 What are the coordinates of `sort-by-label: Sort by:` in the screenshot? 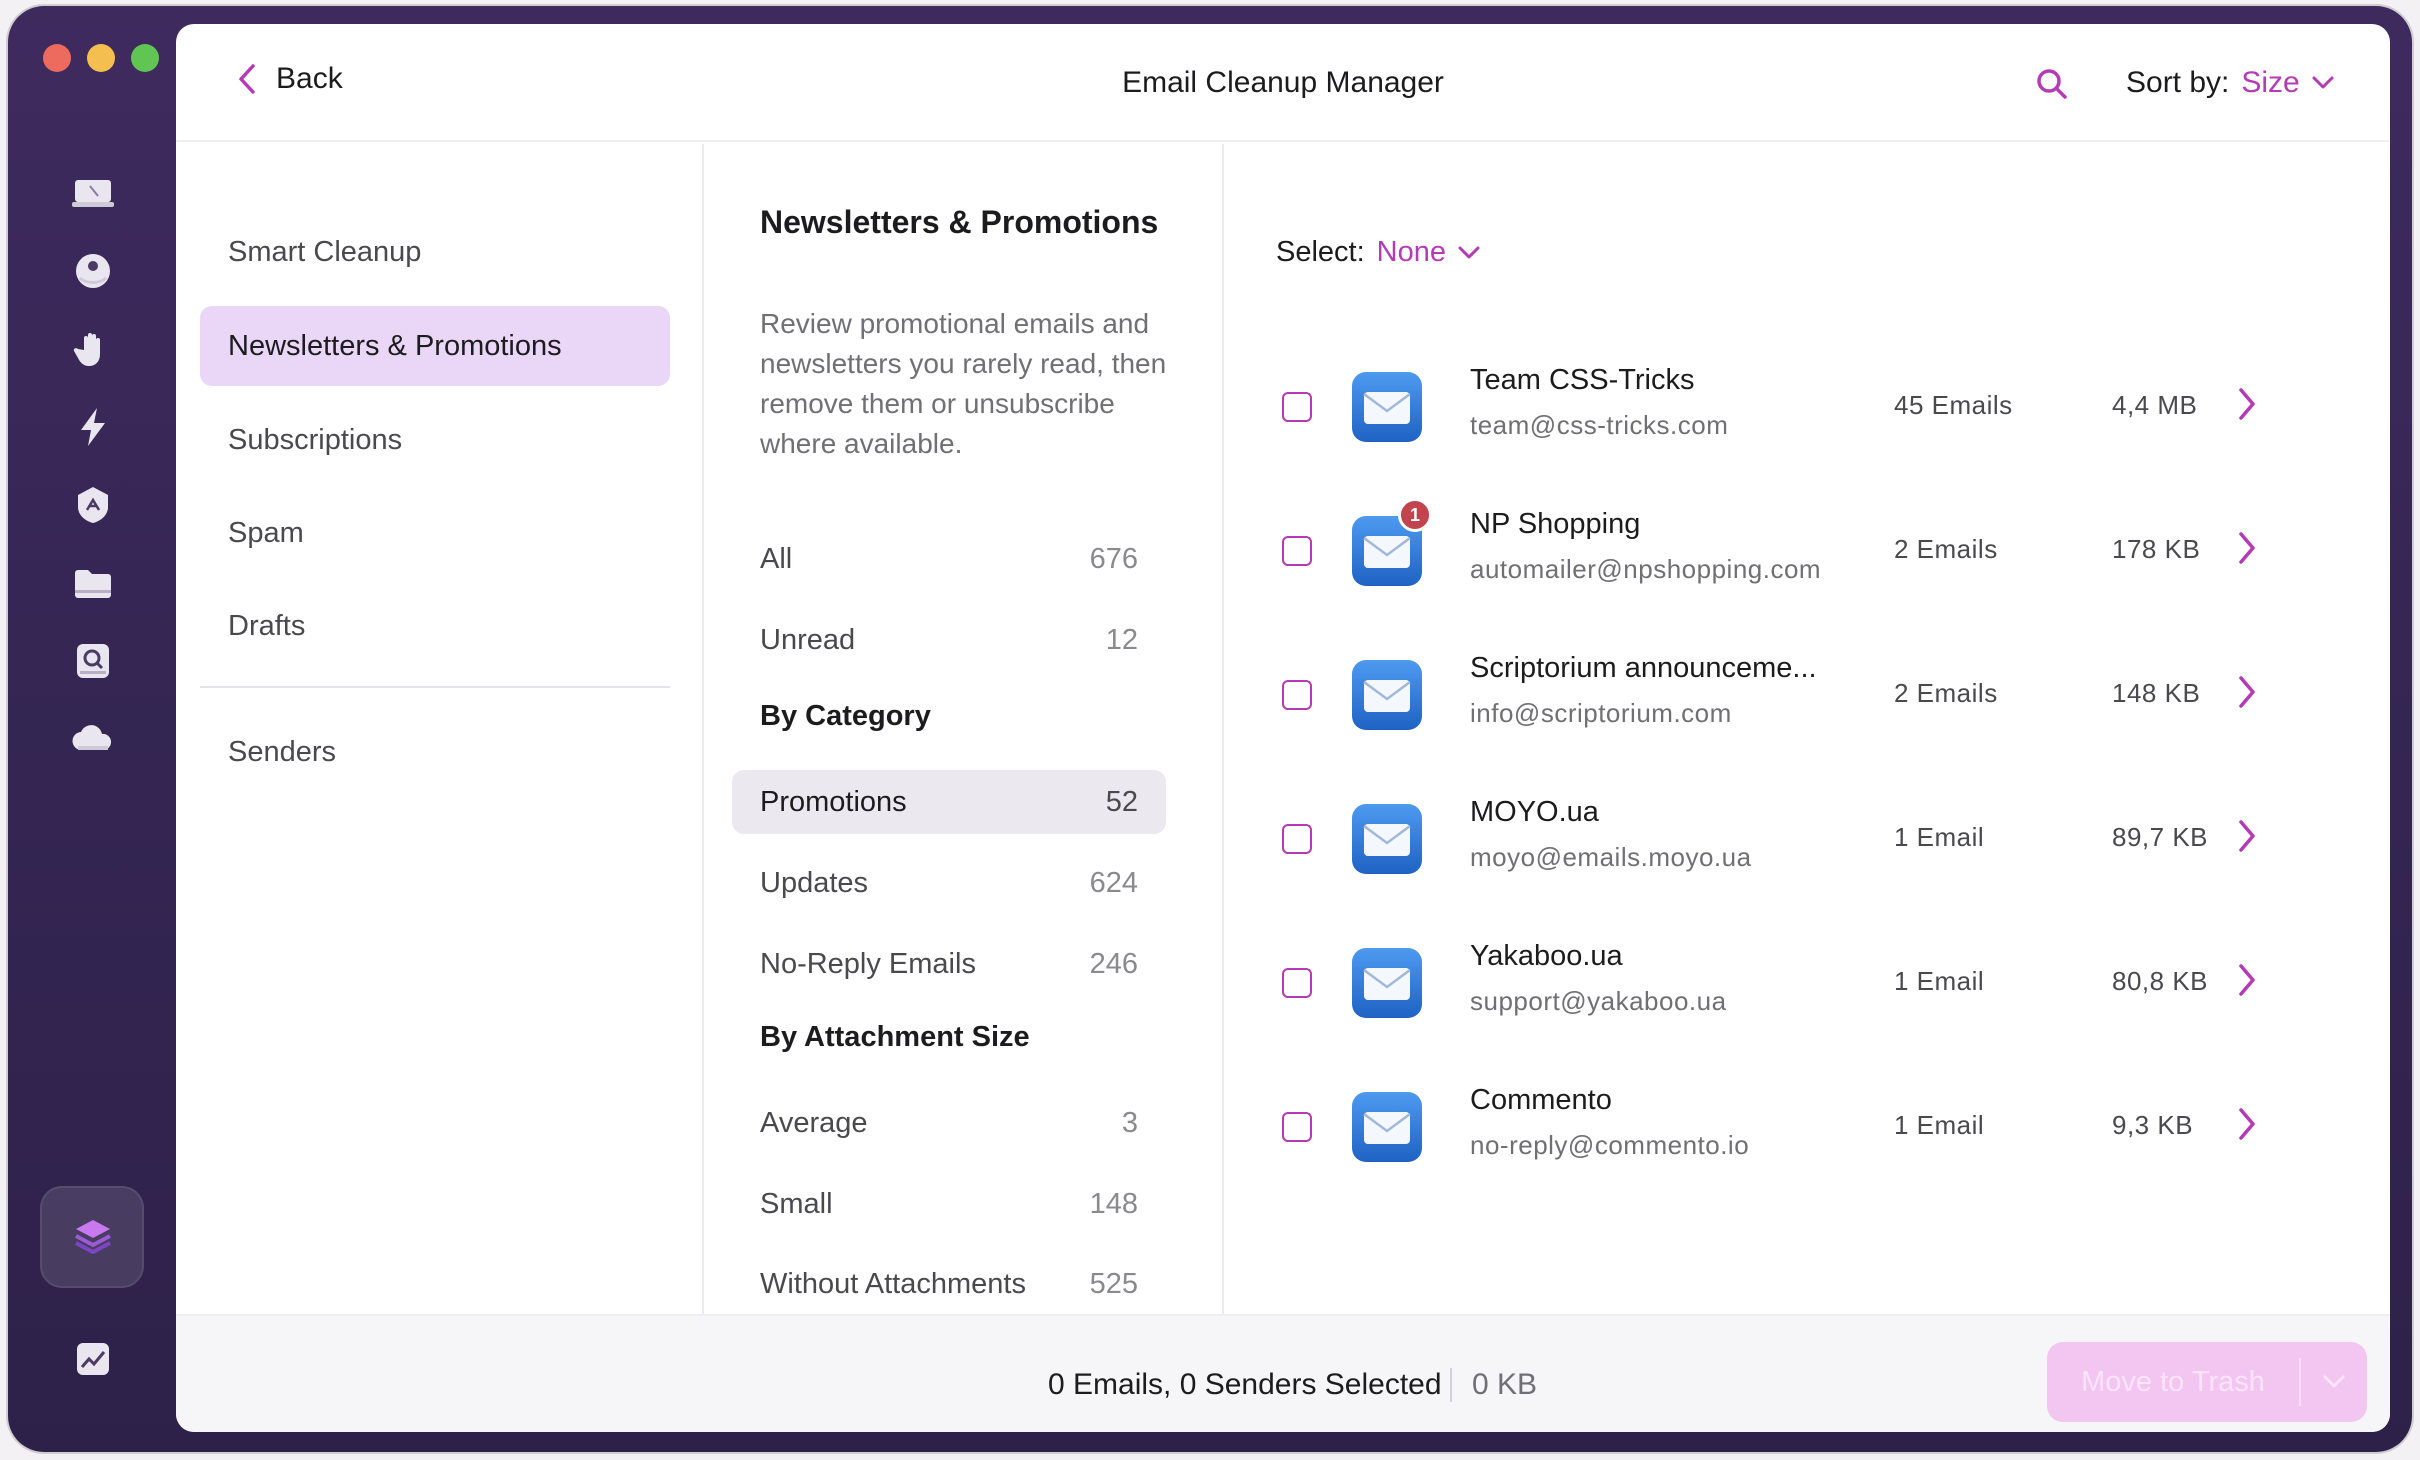 It's located at (2178, 82).